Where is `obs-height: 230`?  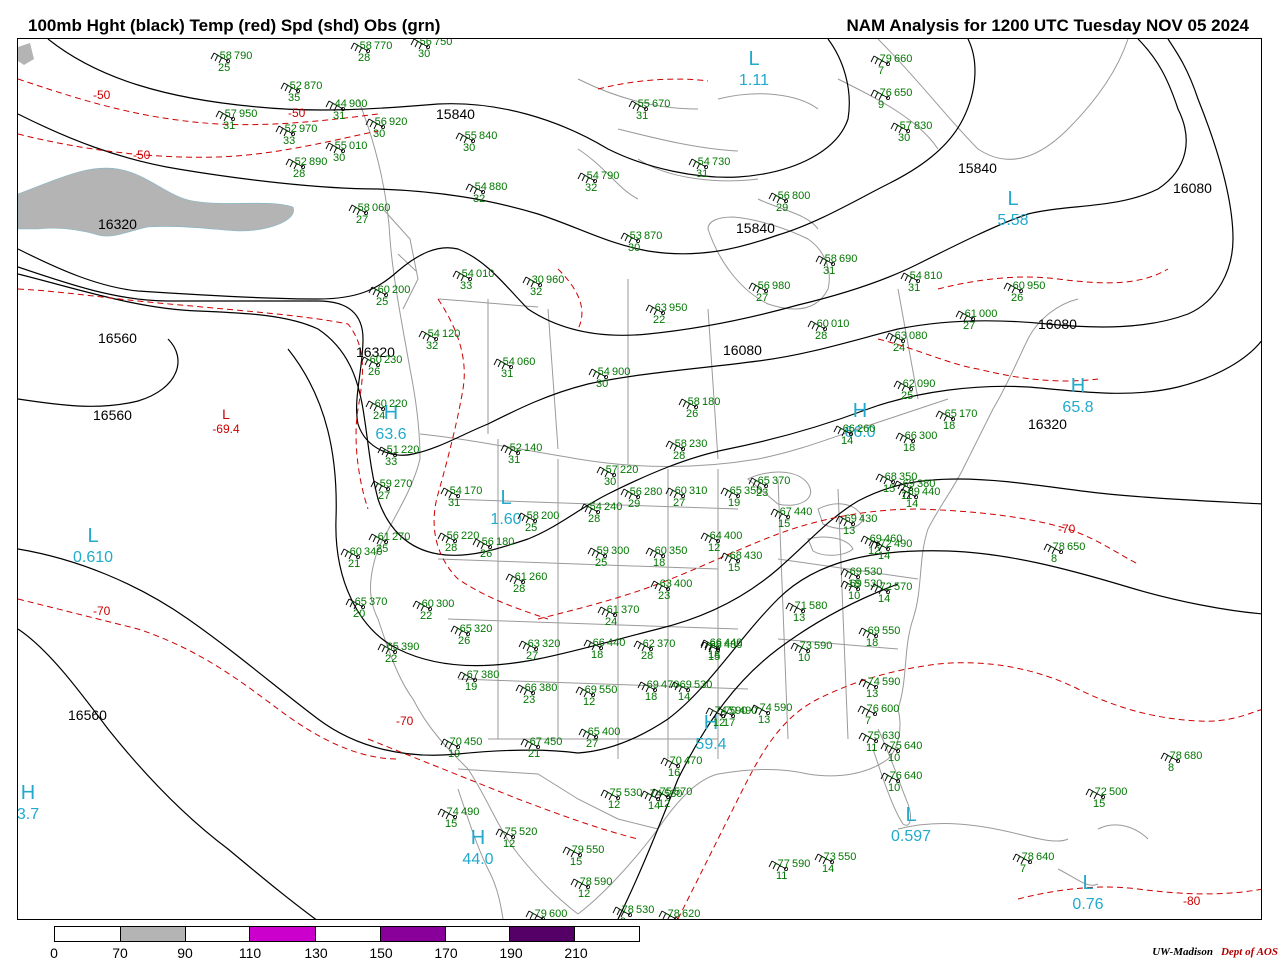
obs-height: 230 is located at coordinates (393, 360).